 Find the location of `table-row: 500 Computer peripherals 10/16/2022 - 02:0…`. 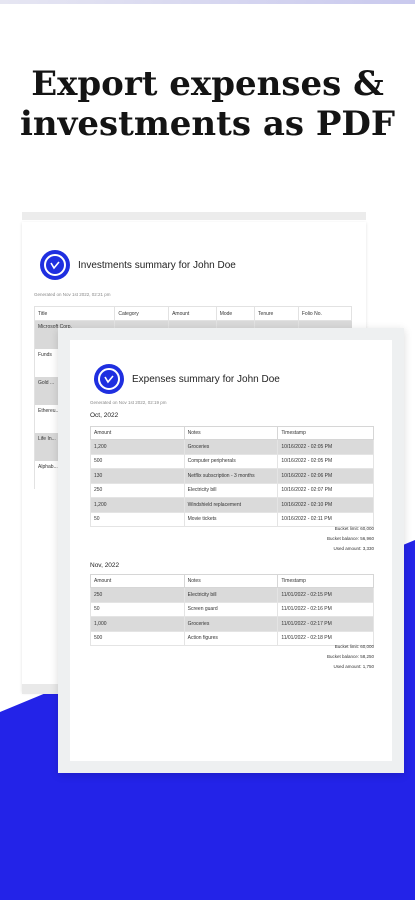

table-row: 500 Computer peripherals 10/16/2022 - 02:0… is located at coordinates (232, 461).